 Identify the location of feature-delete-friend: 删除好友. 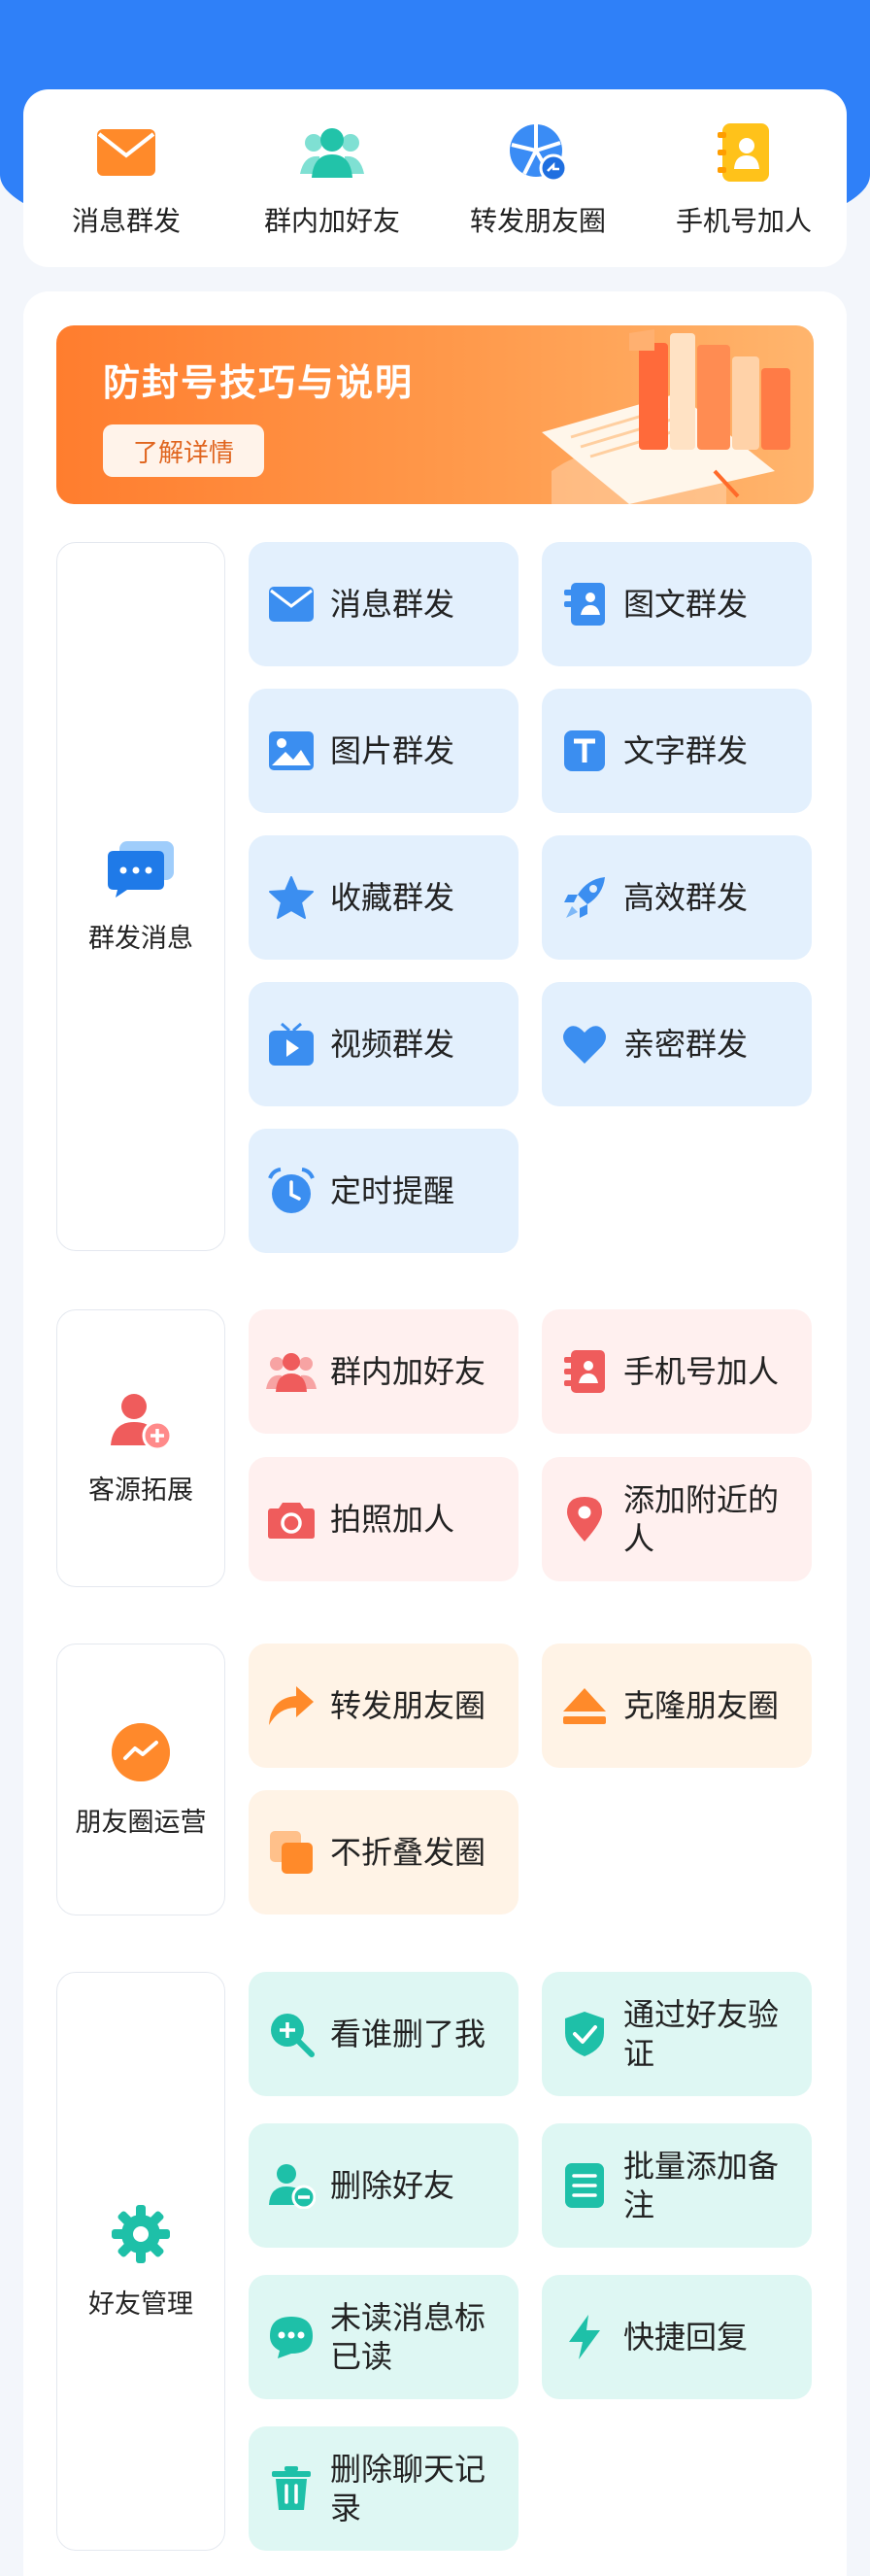
(384, 2185).